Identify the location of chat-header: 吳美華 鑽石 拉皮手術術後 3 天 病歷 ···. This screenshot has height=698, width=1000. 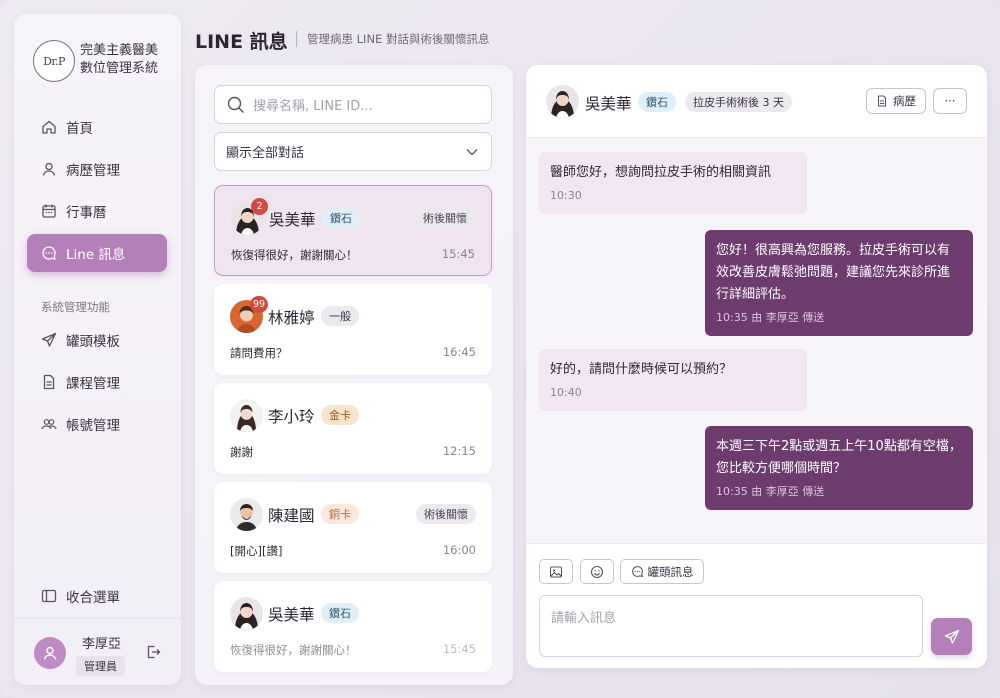
(756, 101).